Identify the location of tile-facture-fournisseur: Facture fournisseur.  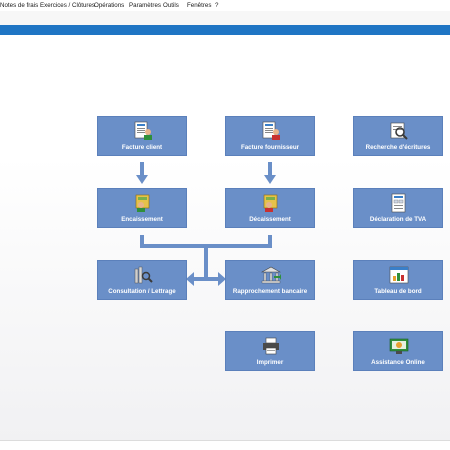
(270, 136).